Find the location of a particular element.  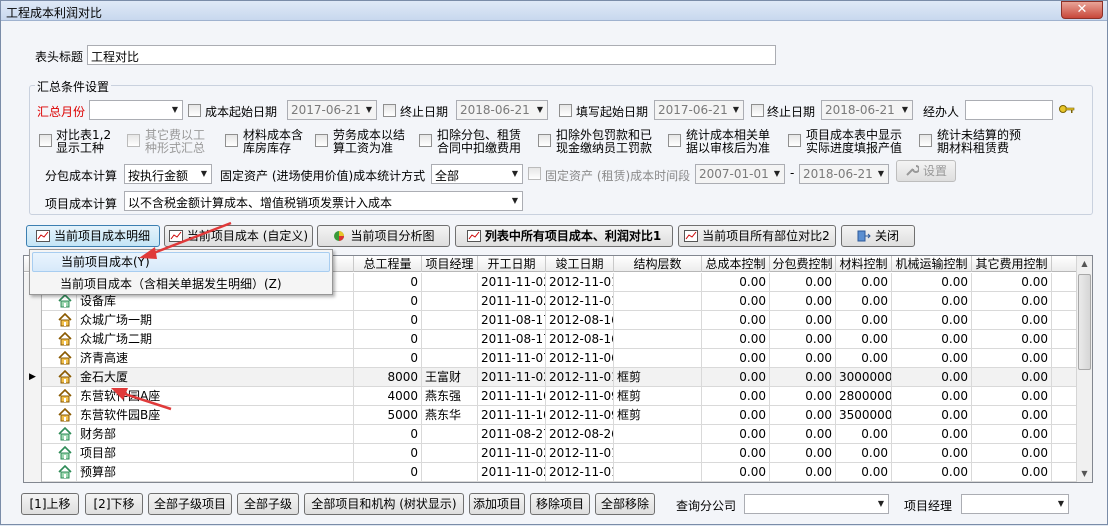

arrow-to-row is located at coordinates (148, 401).